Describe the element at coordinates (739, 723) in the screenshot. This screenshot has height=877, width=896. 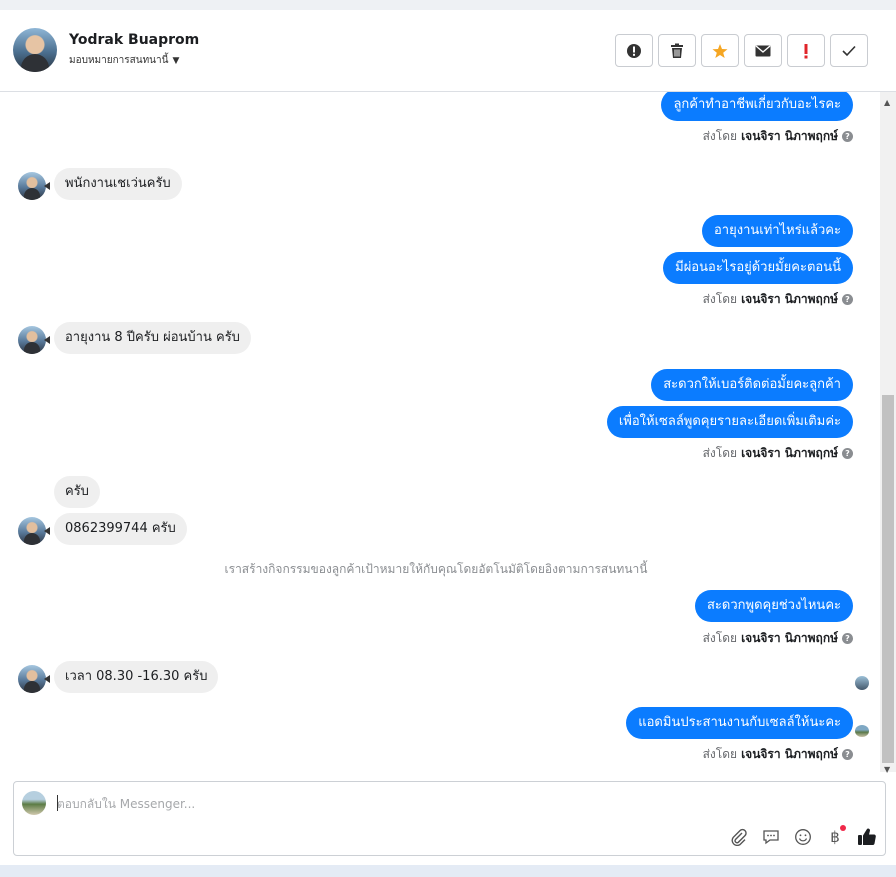
I see `outgoing-message: แอดมินประสานงานกับเซลล์ให้นะคะ` at that location.